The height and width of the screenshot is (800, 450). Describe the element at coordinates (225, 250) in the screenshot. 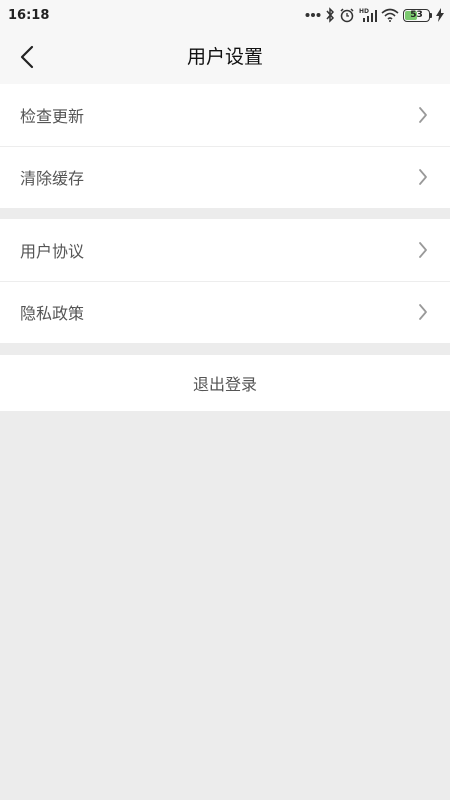

I see `user-agreement-item: 用户协议` at that location.